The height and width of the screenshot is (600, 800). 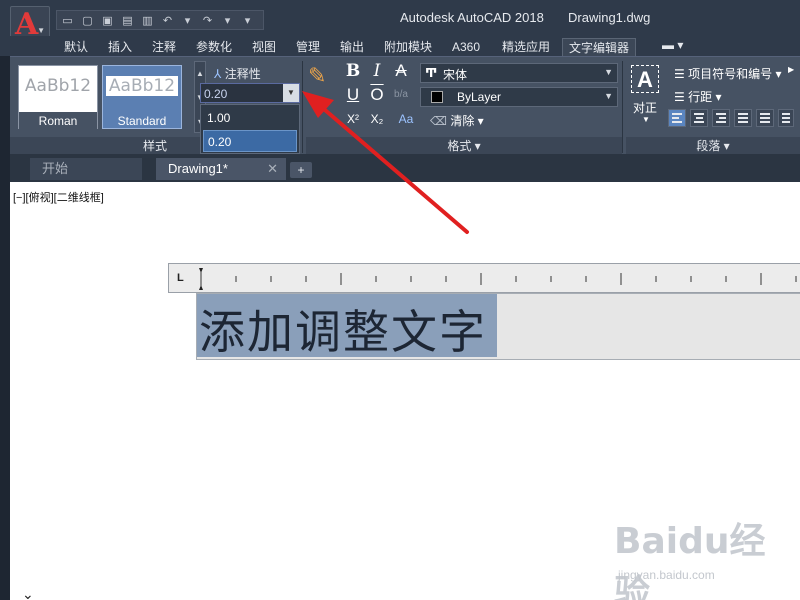 I want to click on justify-icon: A, so click(x=645, y=79).